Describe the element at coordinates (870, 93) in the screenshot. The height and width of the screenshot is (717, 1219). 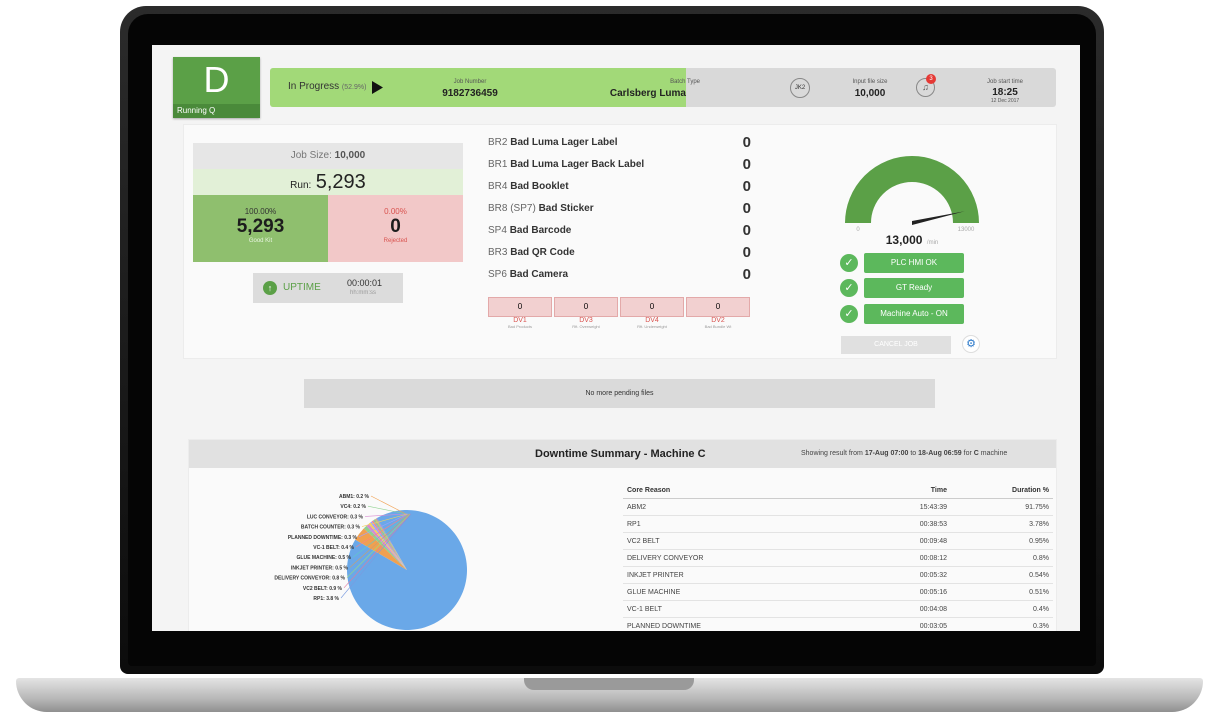
I see `input-size: 10,000` at that location.